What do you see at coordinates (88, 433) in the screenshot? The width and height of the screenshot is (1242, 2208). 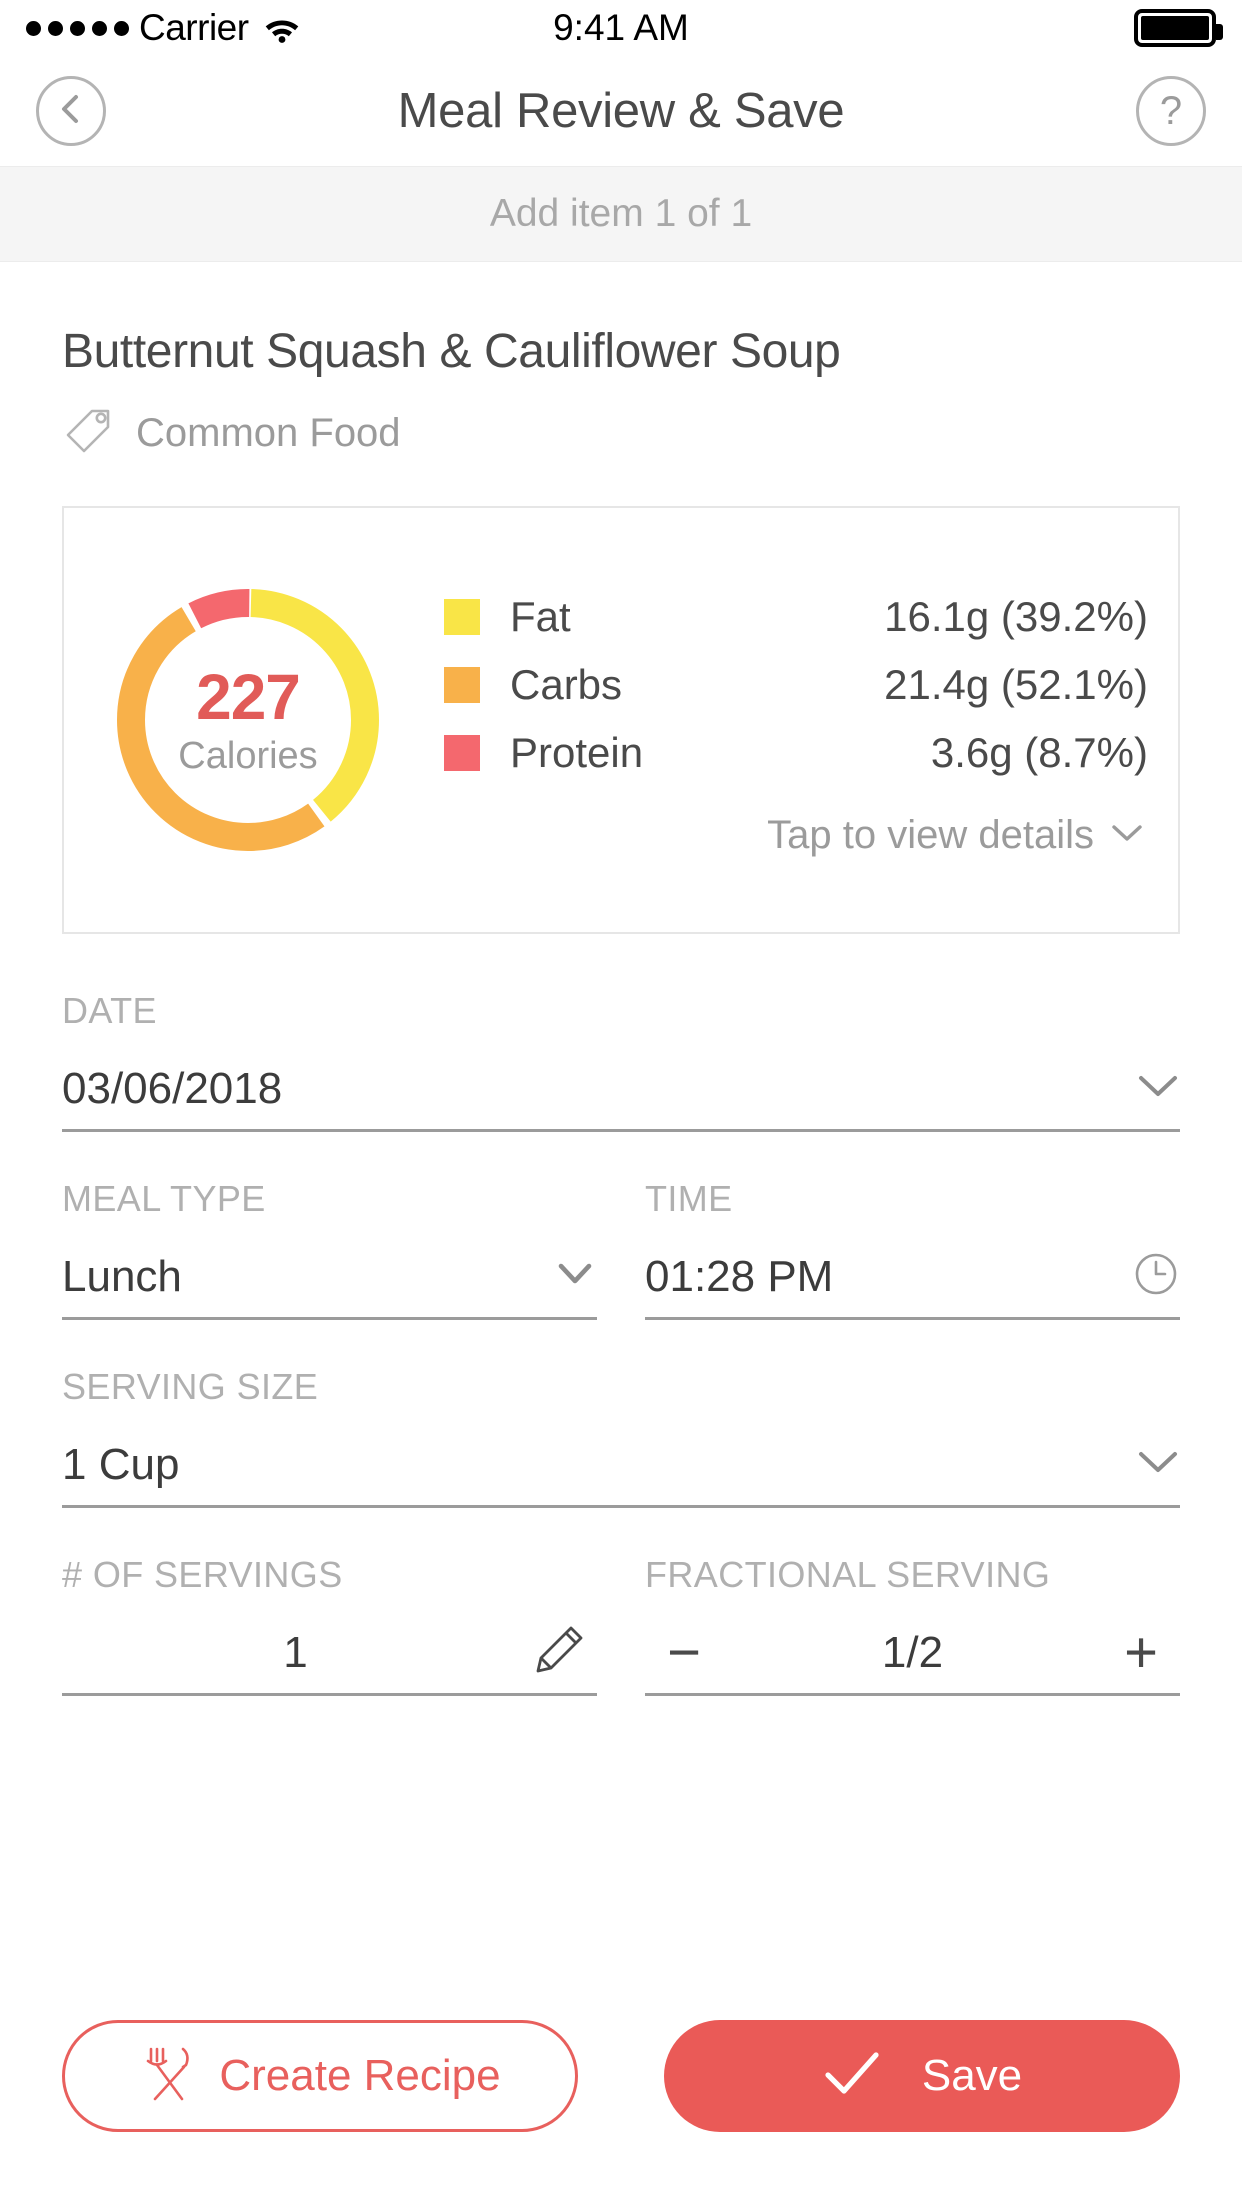 I see `tag-icon` at bounding box center [88, 433].